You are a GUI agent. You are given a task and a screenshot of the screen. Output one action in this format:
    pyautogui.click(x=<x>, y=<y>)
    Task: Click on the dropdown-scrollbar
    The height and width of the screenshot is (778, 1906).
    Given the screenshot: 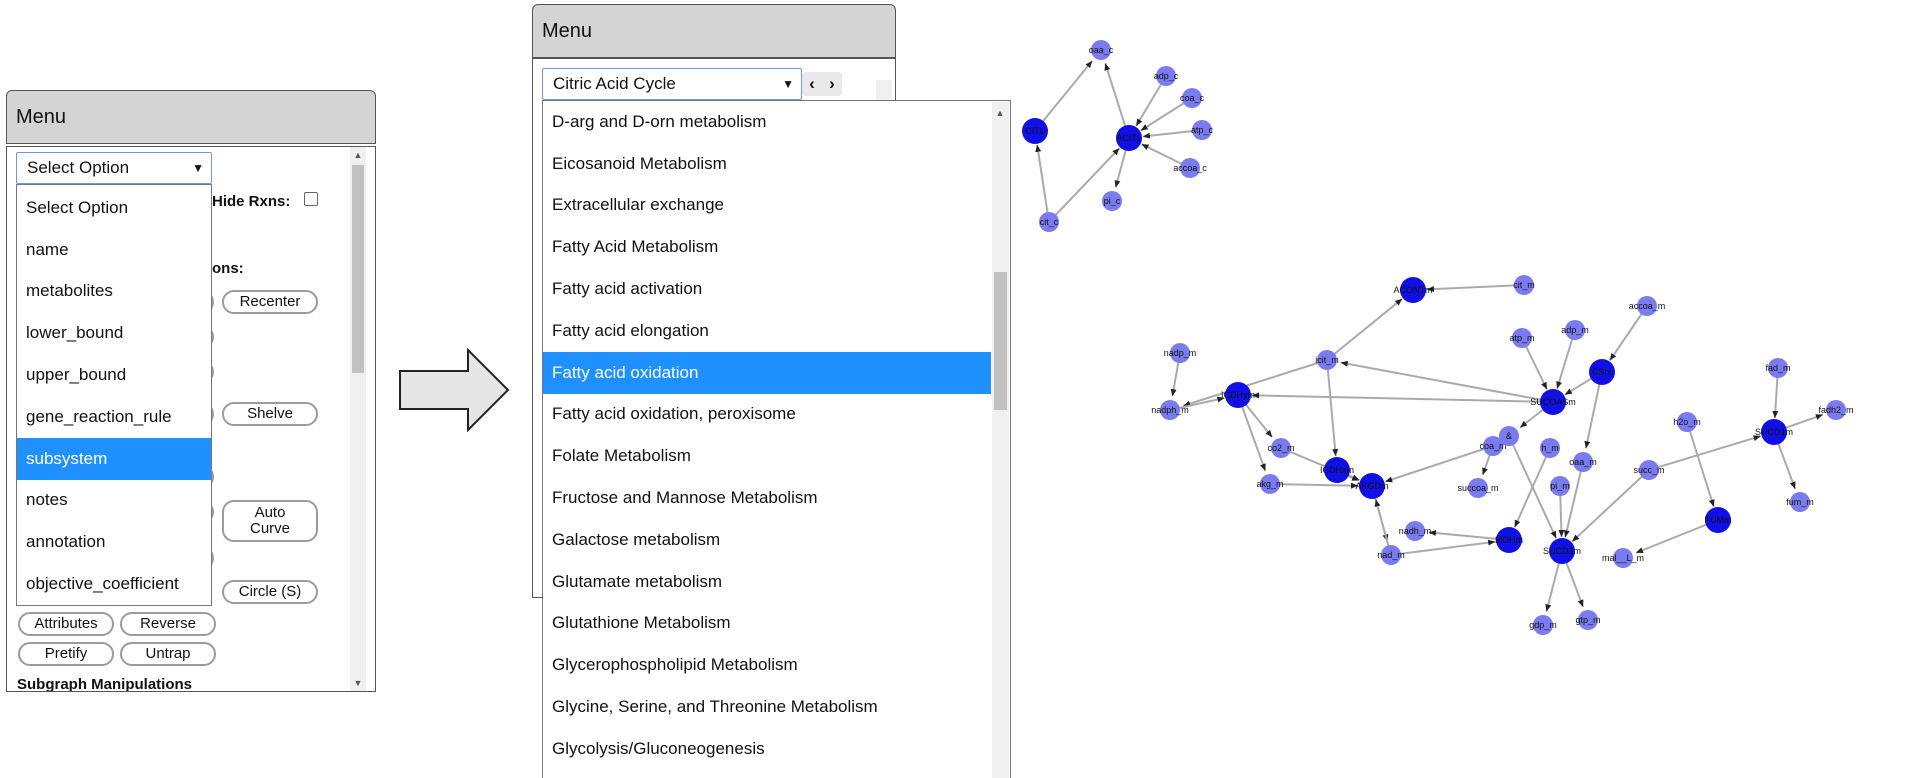 What is the action you would take?
    pyautogui.click(x=1000, y=440)
    